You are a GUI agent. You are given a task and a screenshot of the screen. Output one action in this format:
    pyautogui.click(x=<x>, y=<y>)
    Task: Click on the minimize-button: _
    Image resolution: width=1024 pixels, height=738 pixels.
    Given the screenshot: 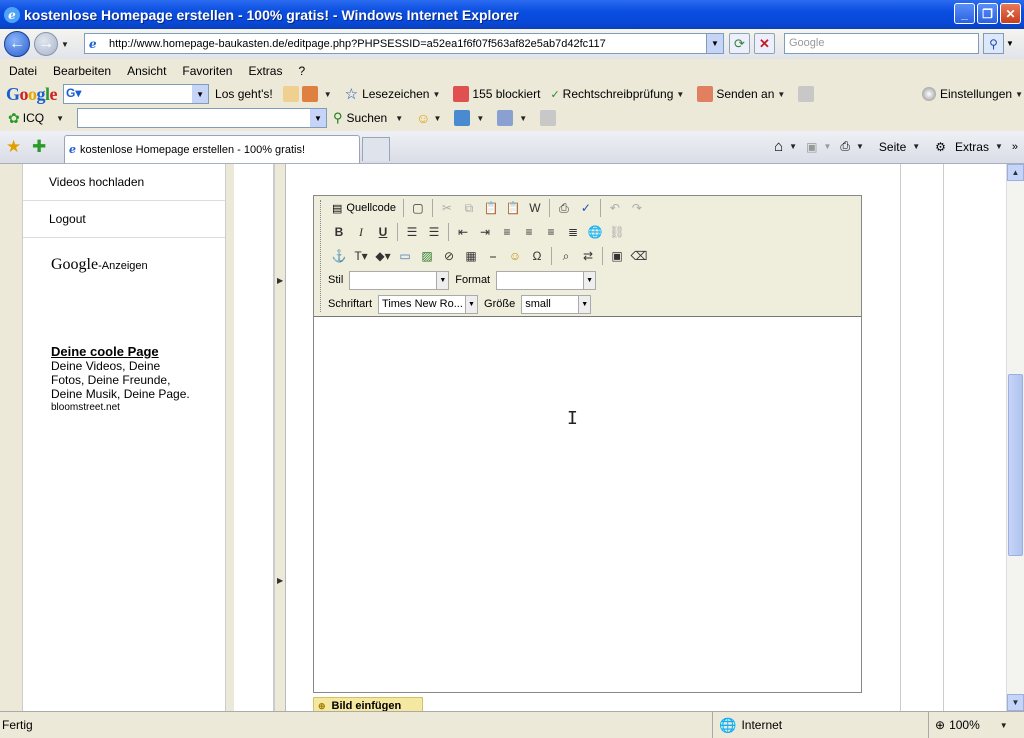 What is the action you would take?
    pyautogui.click(x=964, y=13)
    